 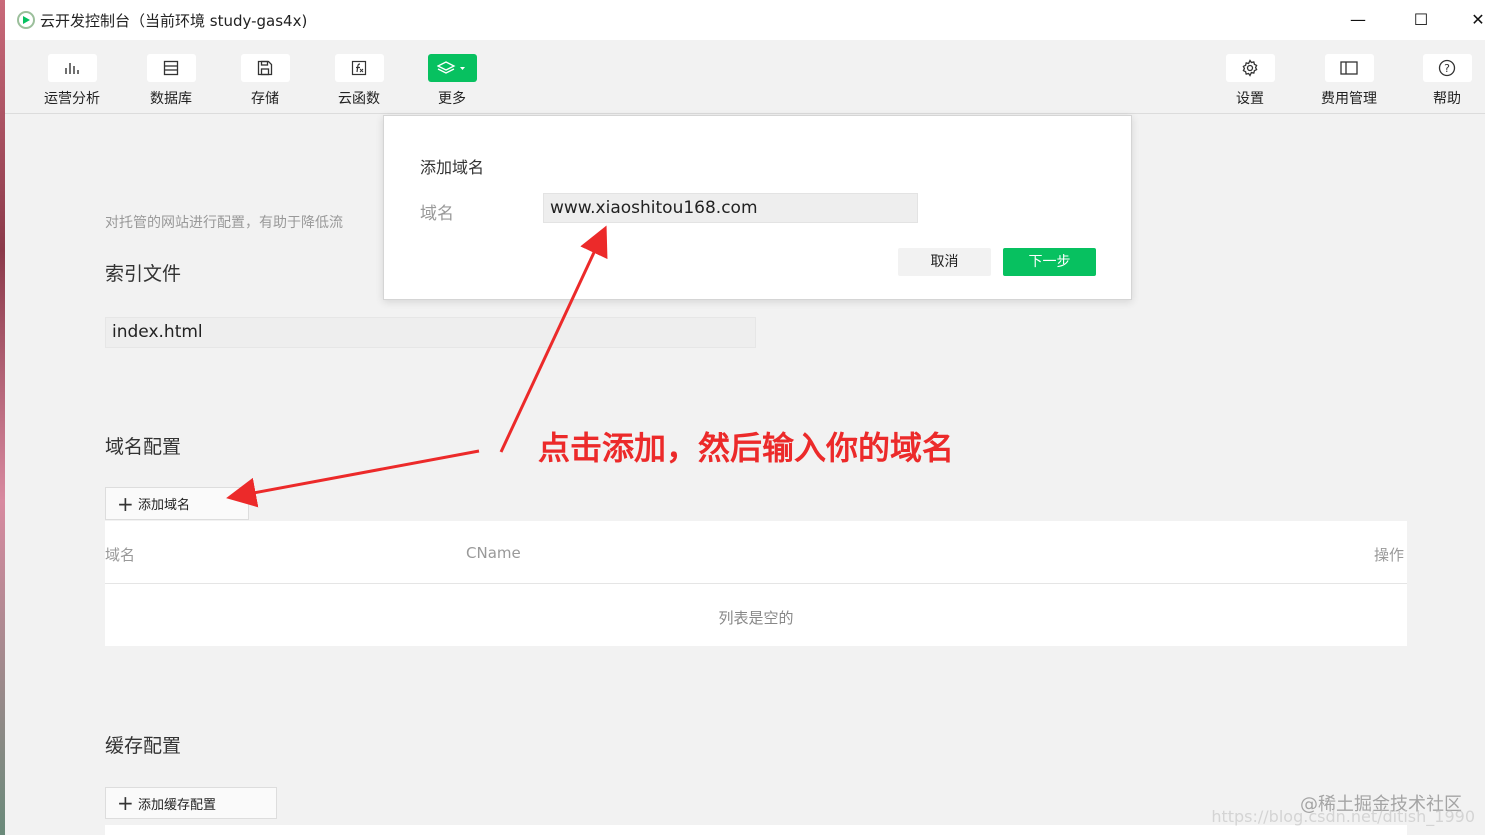 What do you see at coordinates (224, 223) in the screenshot?
I see `hosting-description: 对托管的网站进行配置，有助于降低流` at bounding box center [224, 223].